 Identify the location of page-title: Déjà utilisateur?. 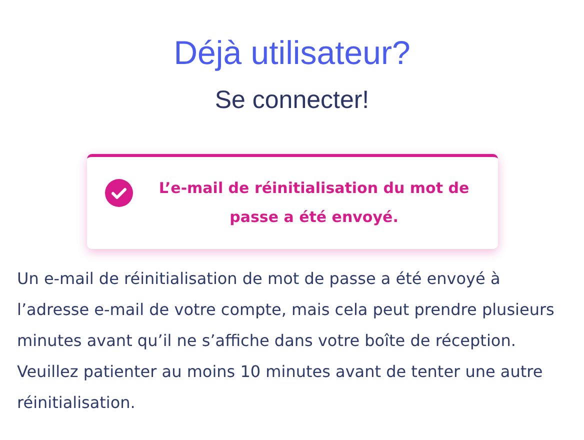
(292, 53).